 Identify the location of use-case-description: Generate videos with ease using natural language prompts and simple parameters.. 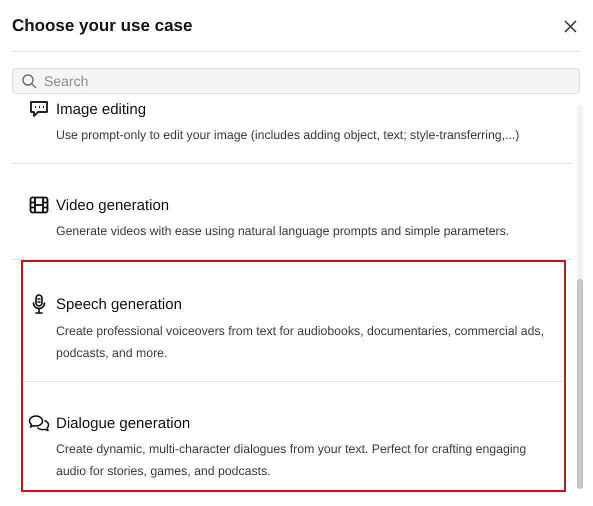
(283, 231).